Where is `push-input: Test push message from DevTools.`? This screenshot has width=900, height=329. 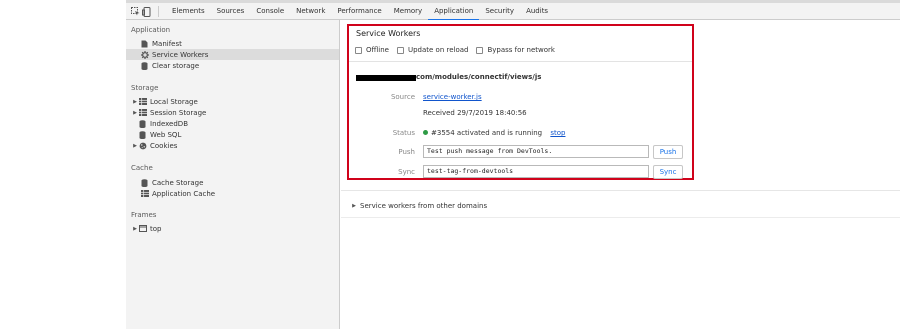 push-input: Test push message from DevTools. is located at coordinates (536, 151).